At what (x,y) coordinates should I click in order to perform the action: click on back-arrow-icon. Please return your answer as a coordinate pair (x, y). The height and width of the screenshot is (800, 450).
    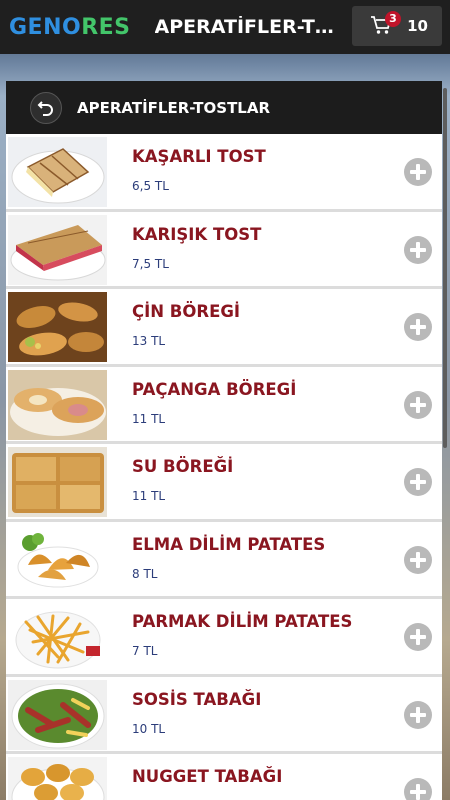
    Looking at the image, I should click on (45, 108).